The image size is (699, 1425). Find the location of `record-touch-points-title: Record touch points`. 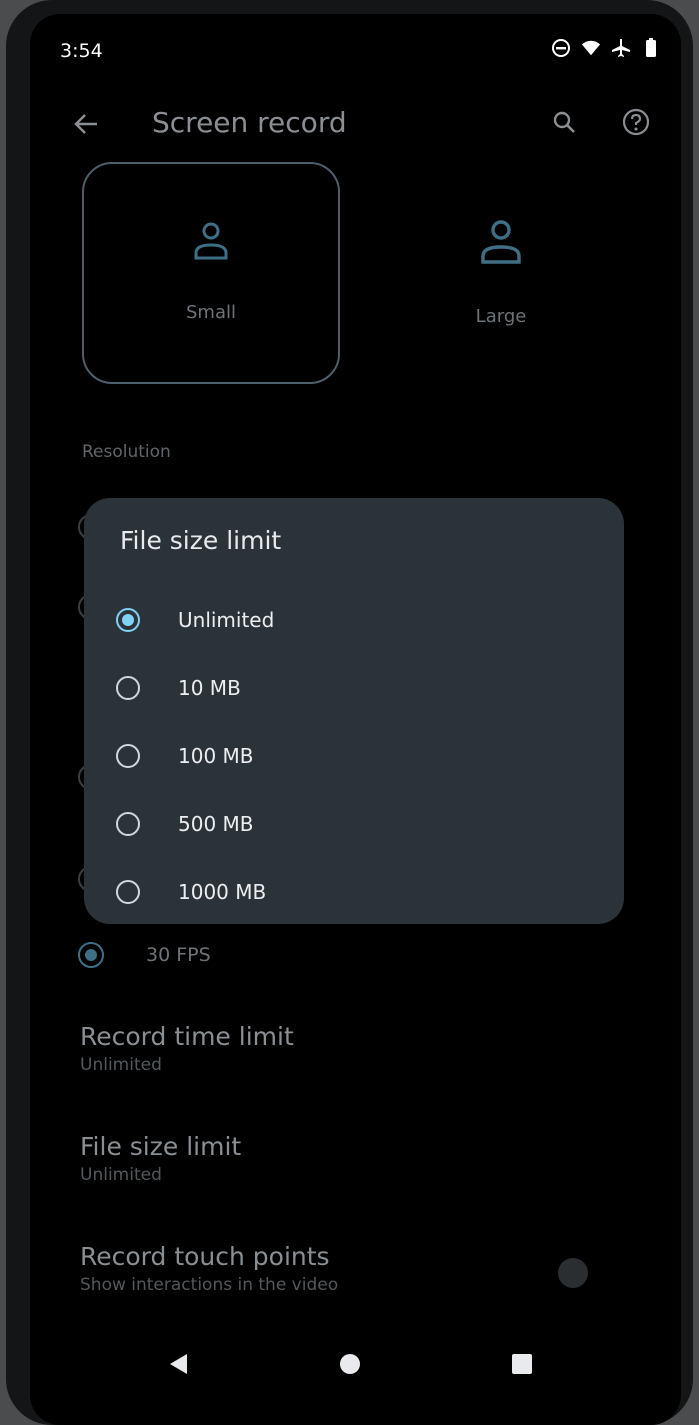

record-touch-points-title: Record touch points is located at coordinates (205, 1256).